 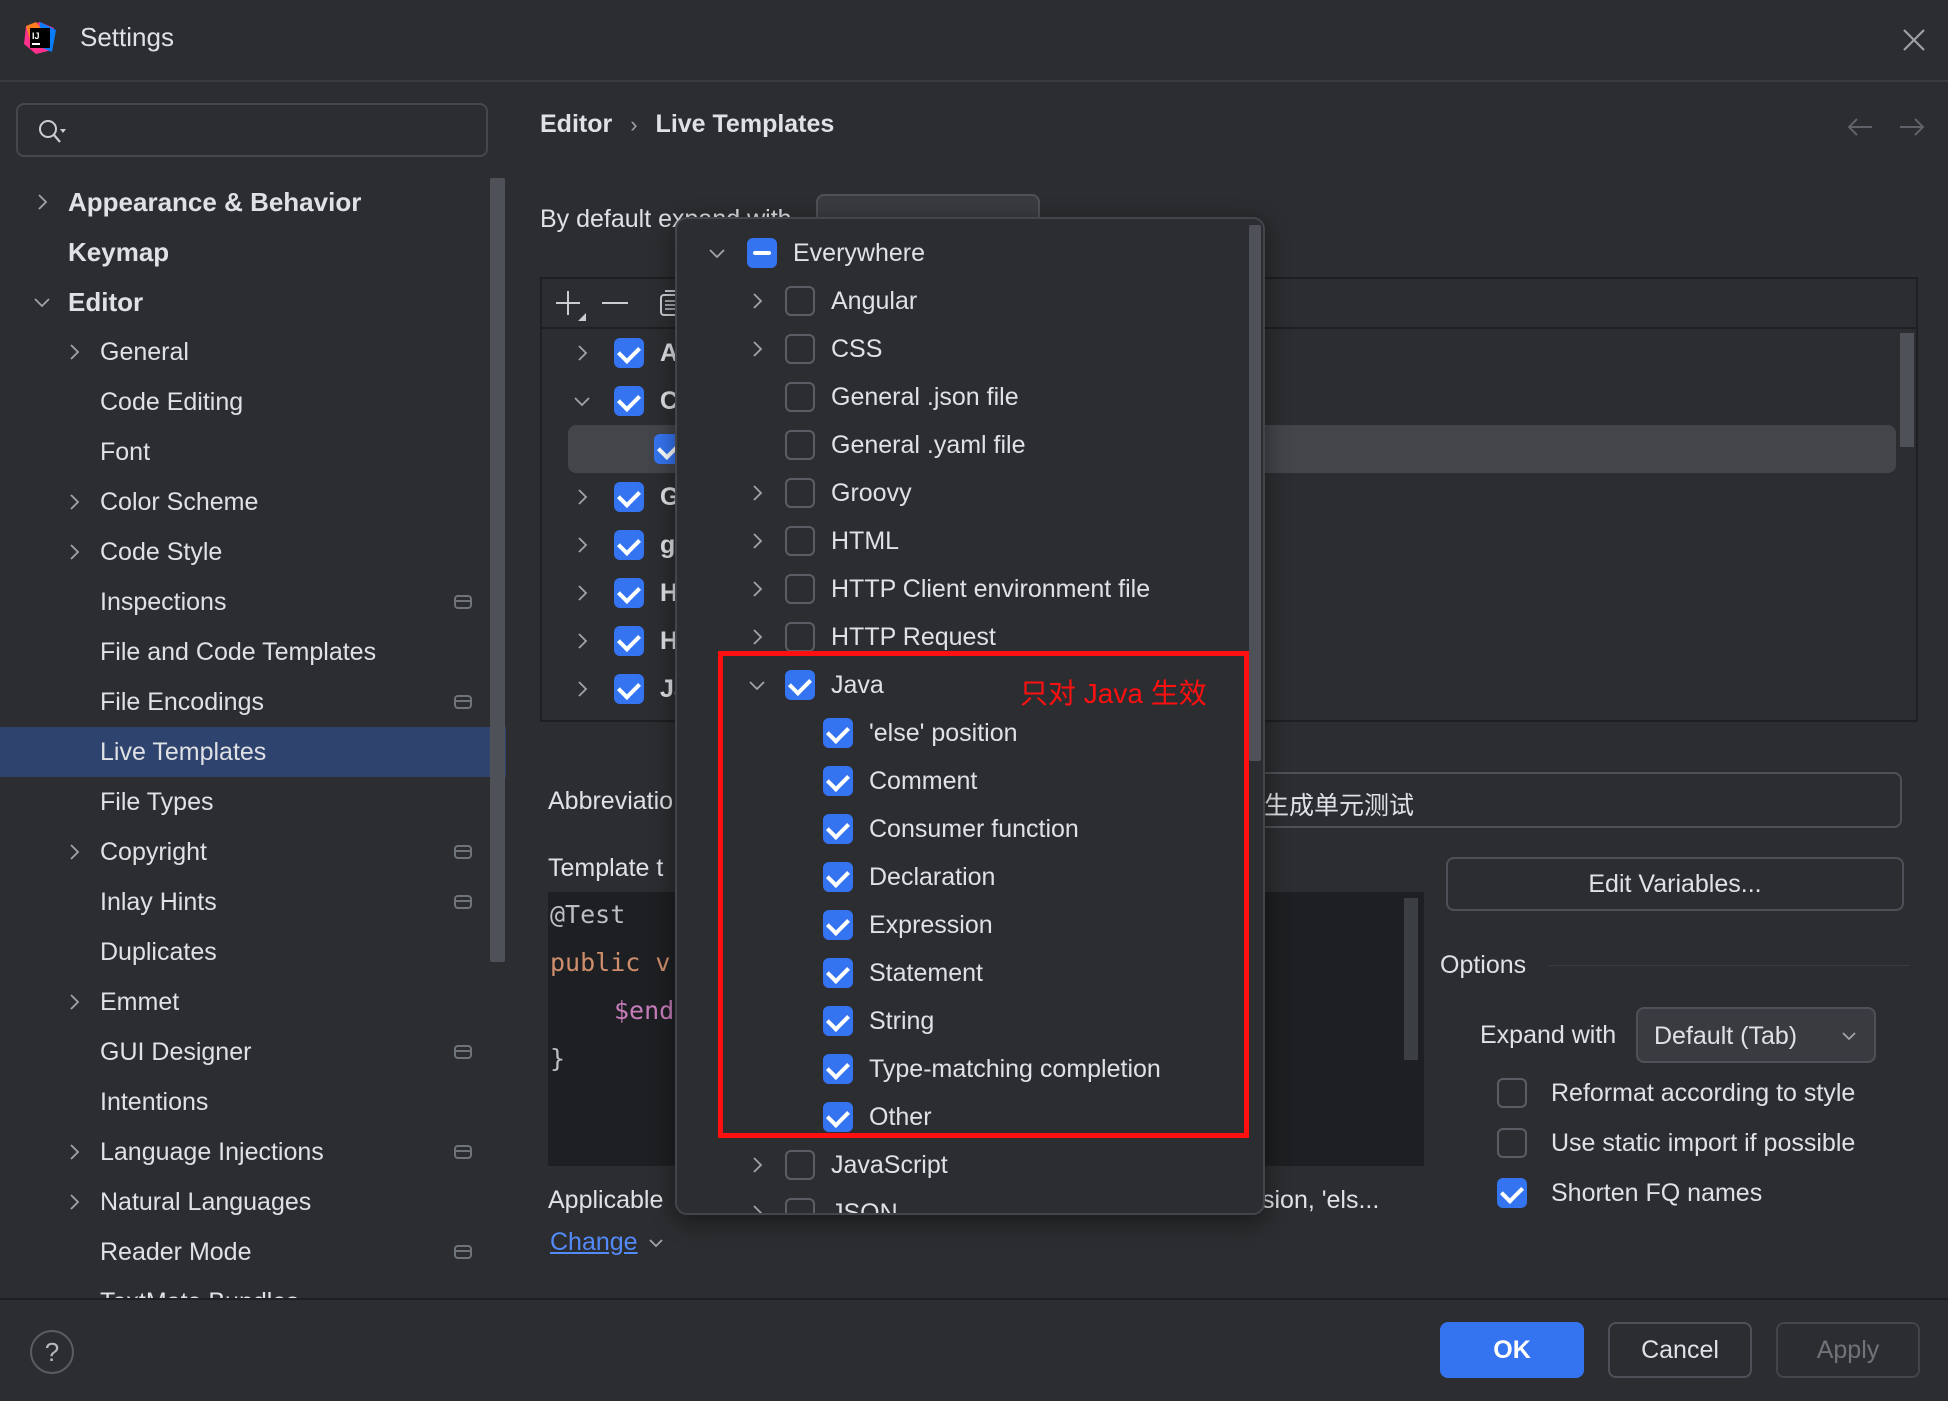 I want to click on sidebar-item-color-scheme: Color Scheme, so click(x=253, y=502).